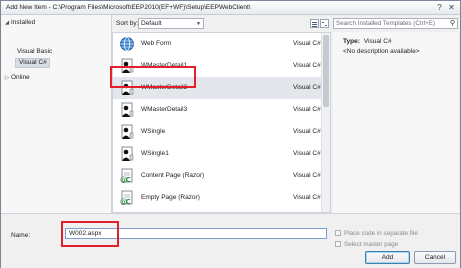  What do you see at coordinates (387, 257) in the screenshot?
I see `add-button: Add` at bounding box center [387, 257].